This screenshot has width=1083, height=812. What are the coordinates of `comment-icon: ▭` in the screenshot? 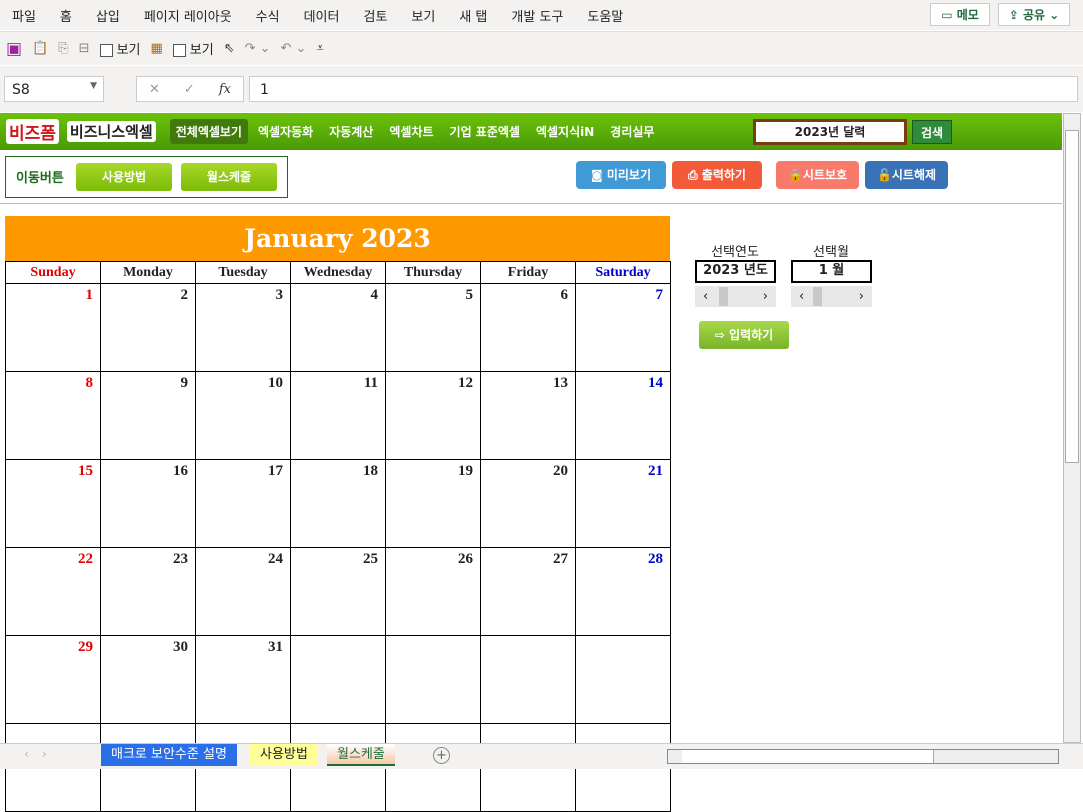 It's located at (949, 14).